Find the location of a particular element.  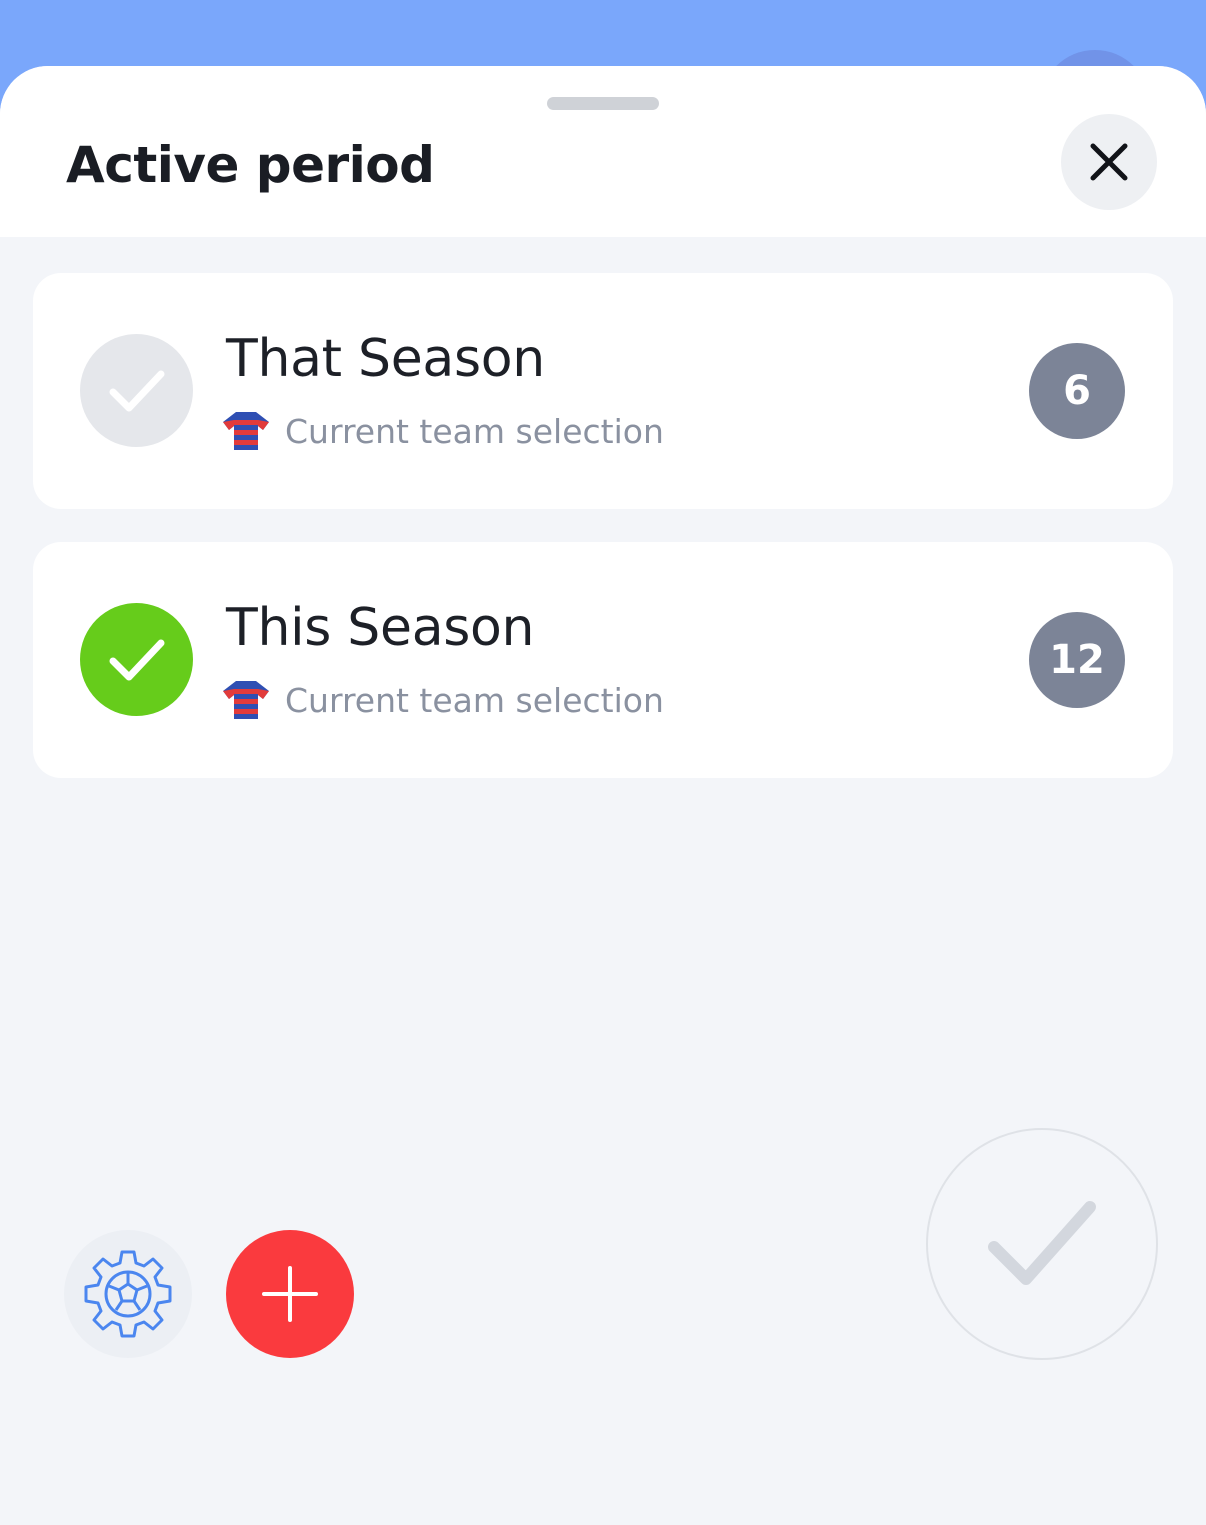

period-count-badge: 12 is located at coordinates (1077, 660).